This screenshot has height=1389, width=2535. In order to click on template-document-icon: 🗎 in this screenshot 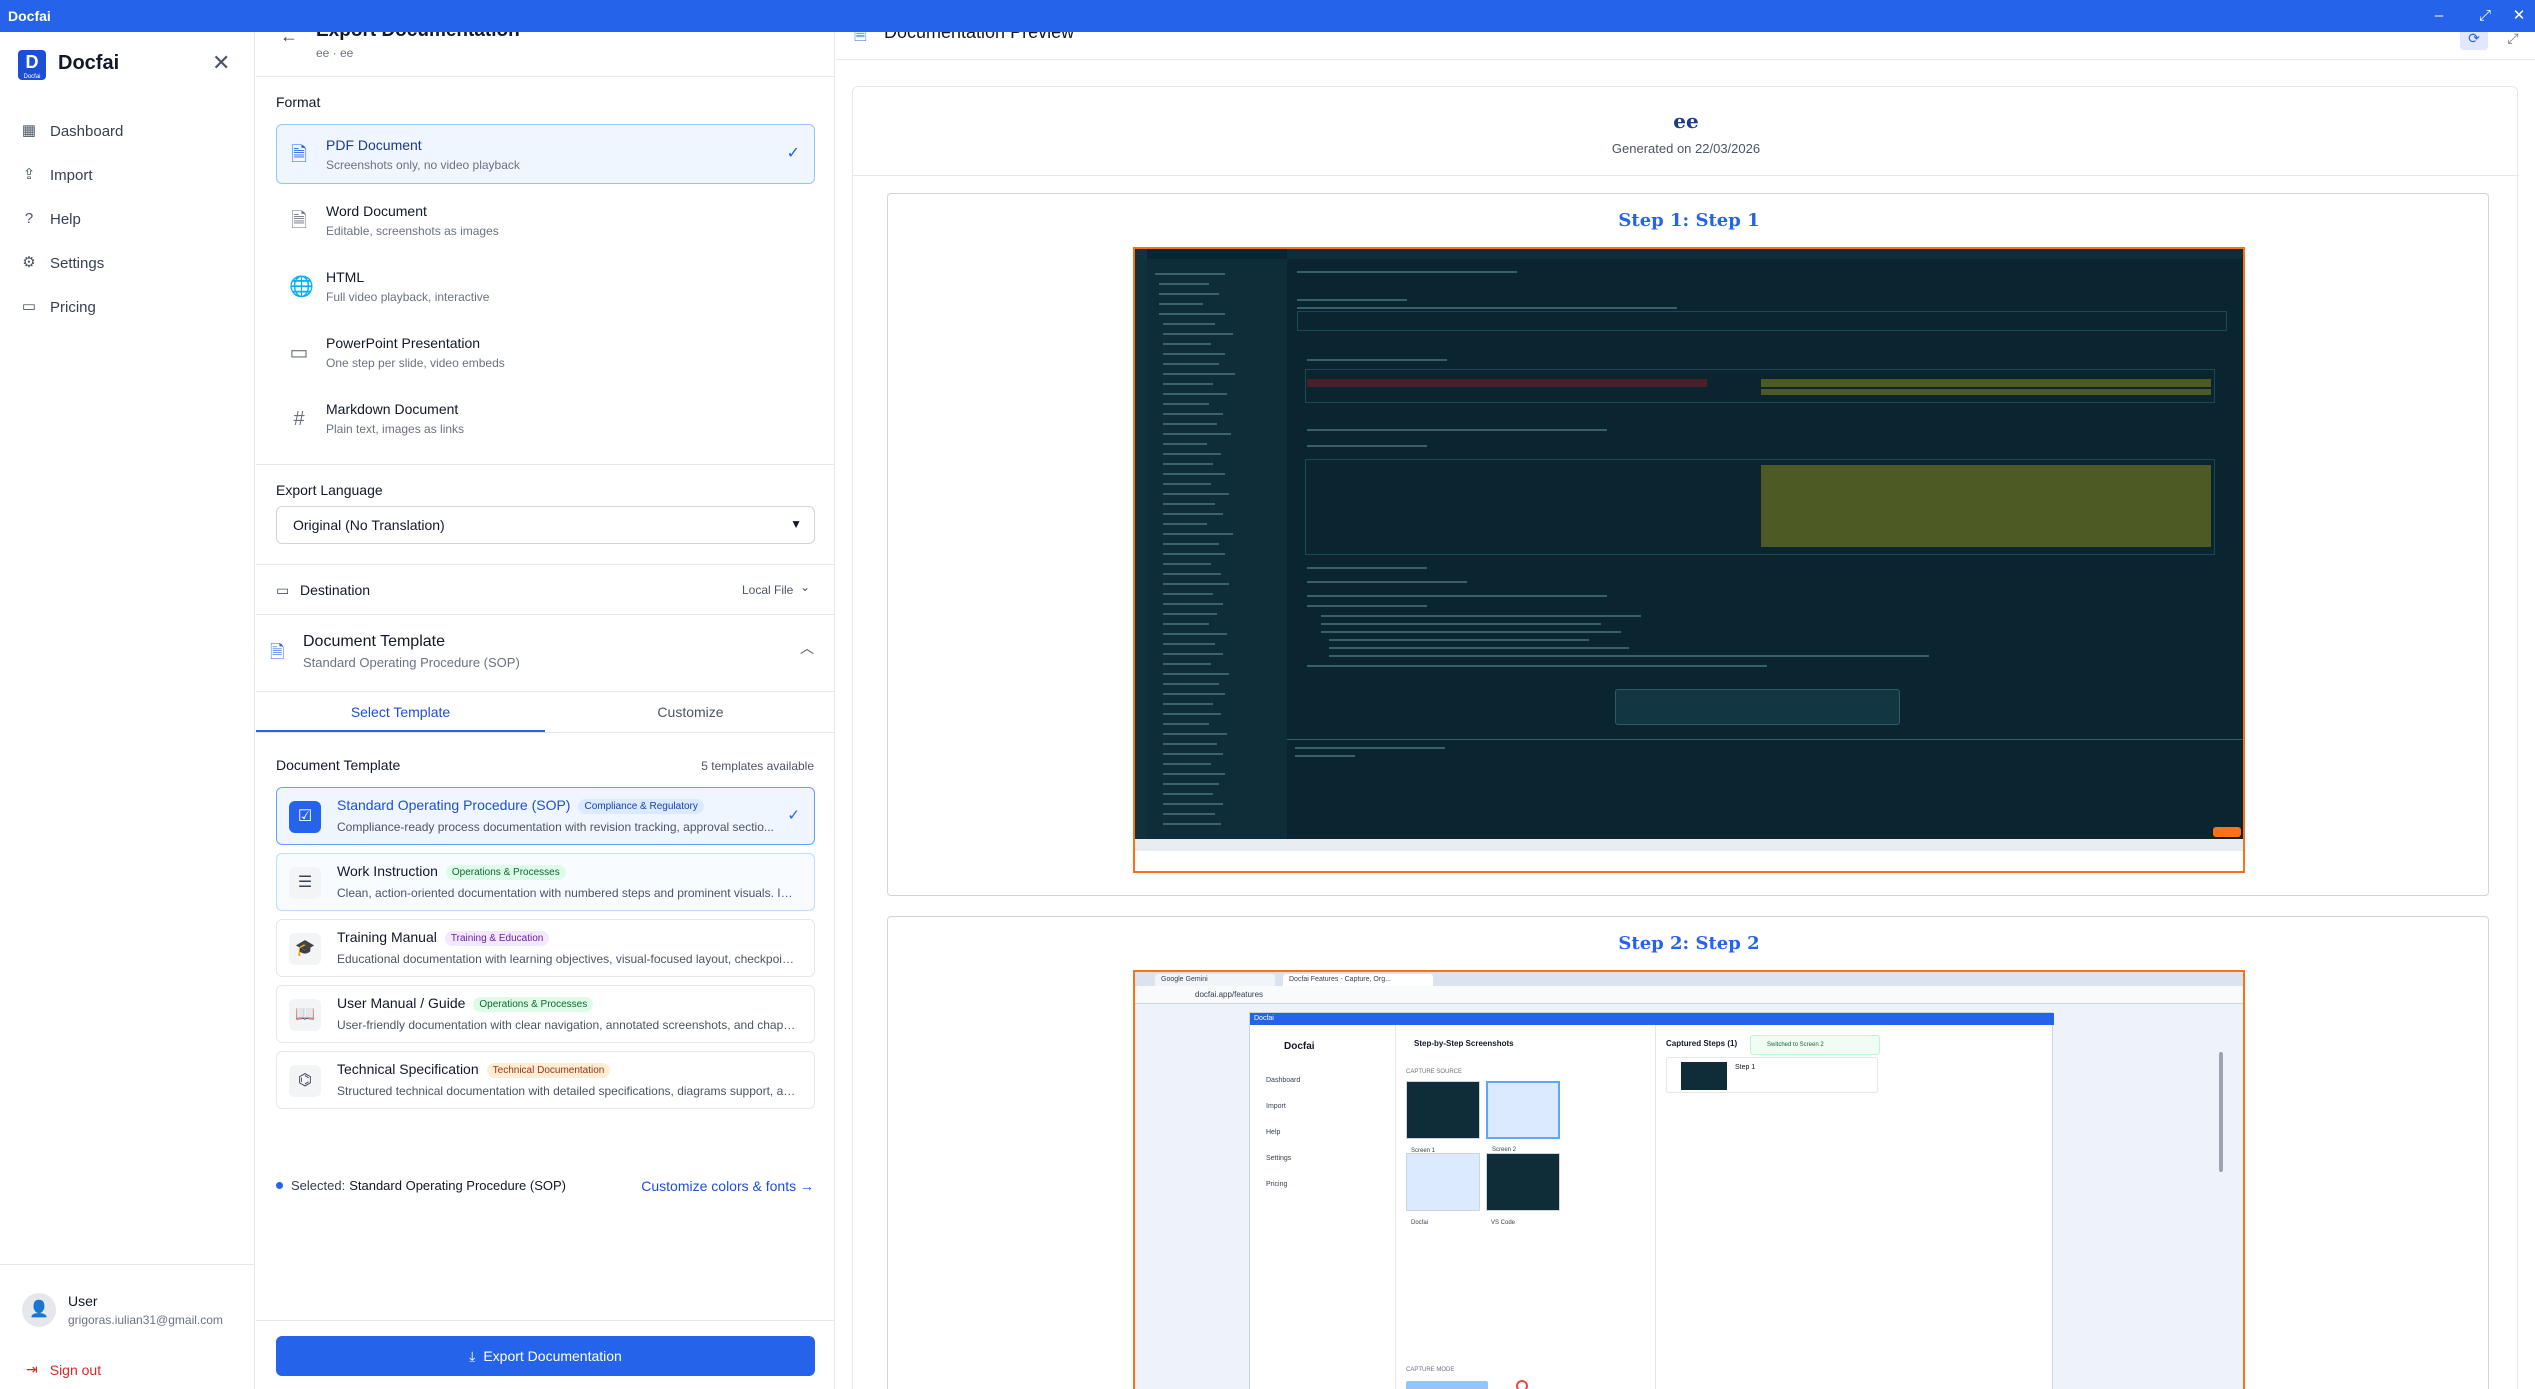, I will do `click(277, 652)`.